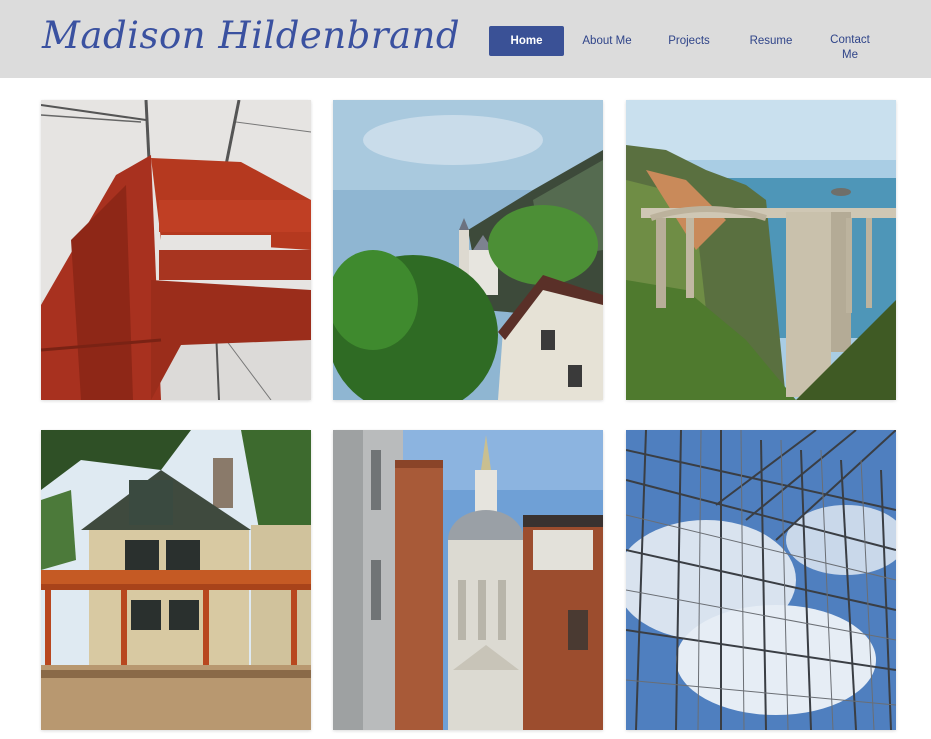  I want to click on golden-gate-bridge-image, so click(176, 250).